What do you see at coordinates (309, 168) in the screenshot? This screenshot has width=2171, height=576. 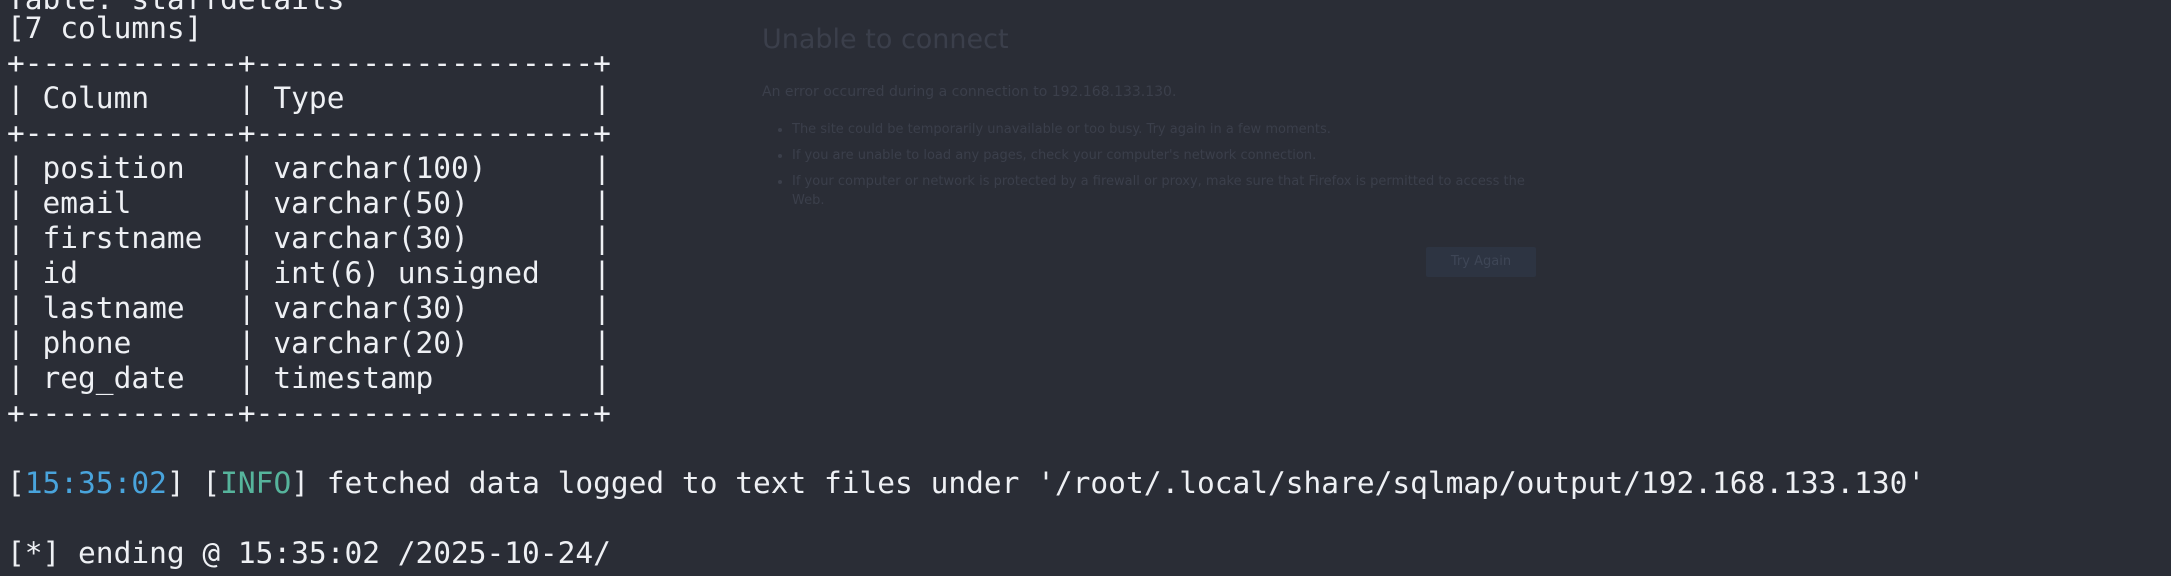 I see `table-row: | position | varchar(100) |` at bounding box center [309, 168].